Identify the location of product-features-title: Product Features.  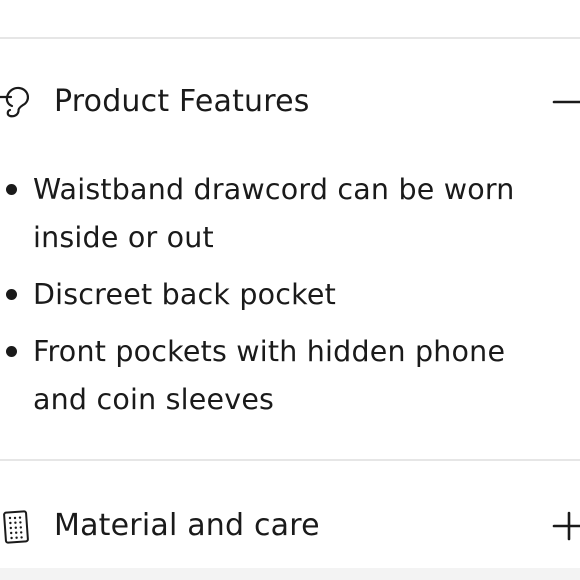
(182, 101).